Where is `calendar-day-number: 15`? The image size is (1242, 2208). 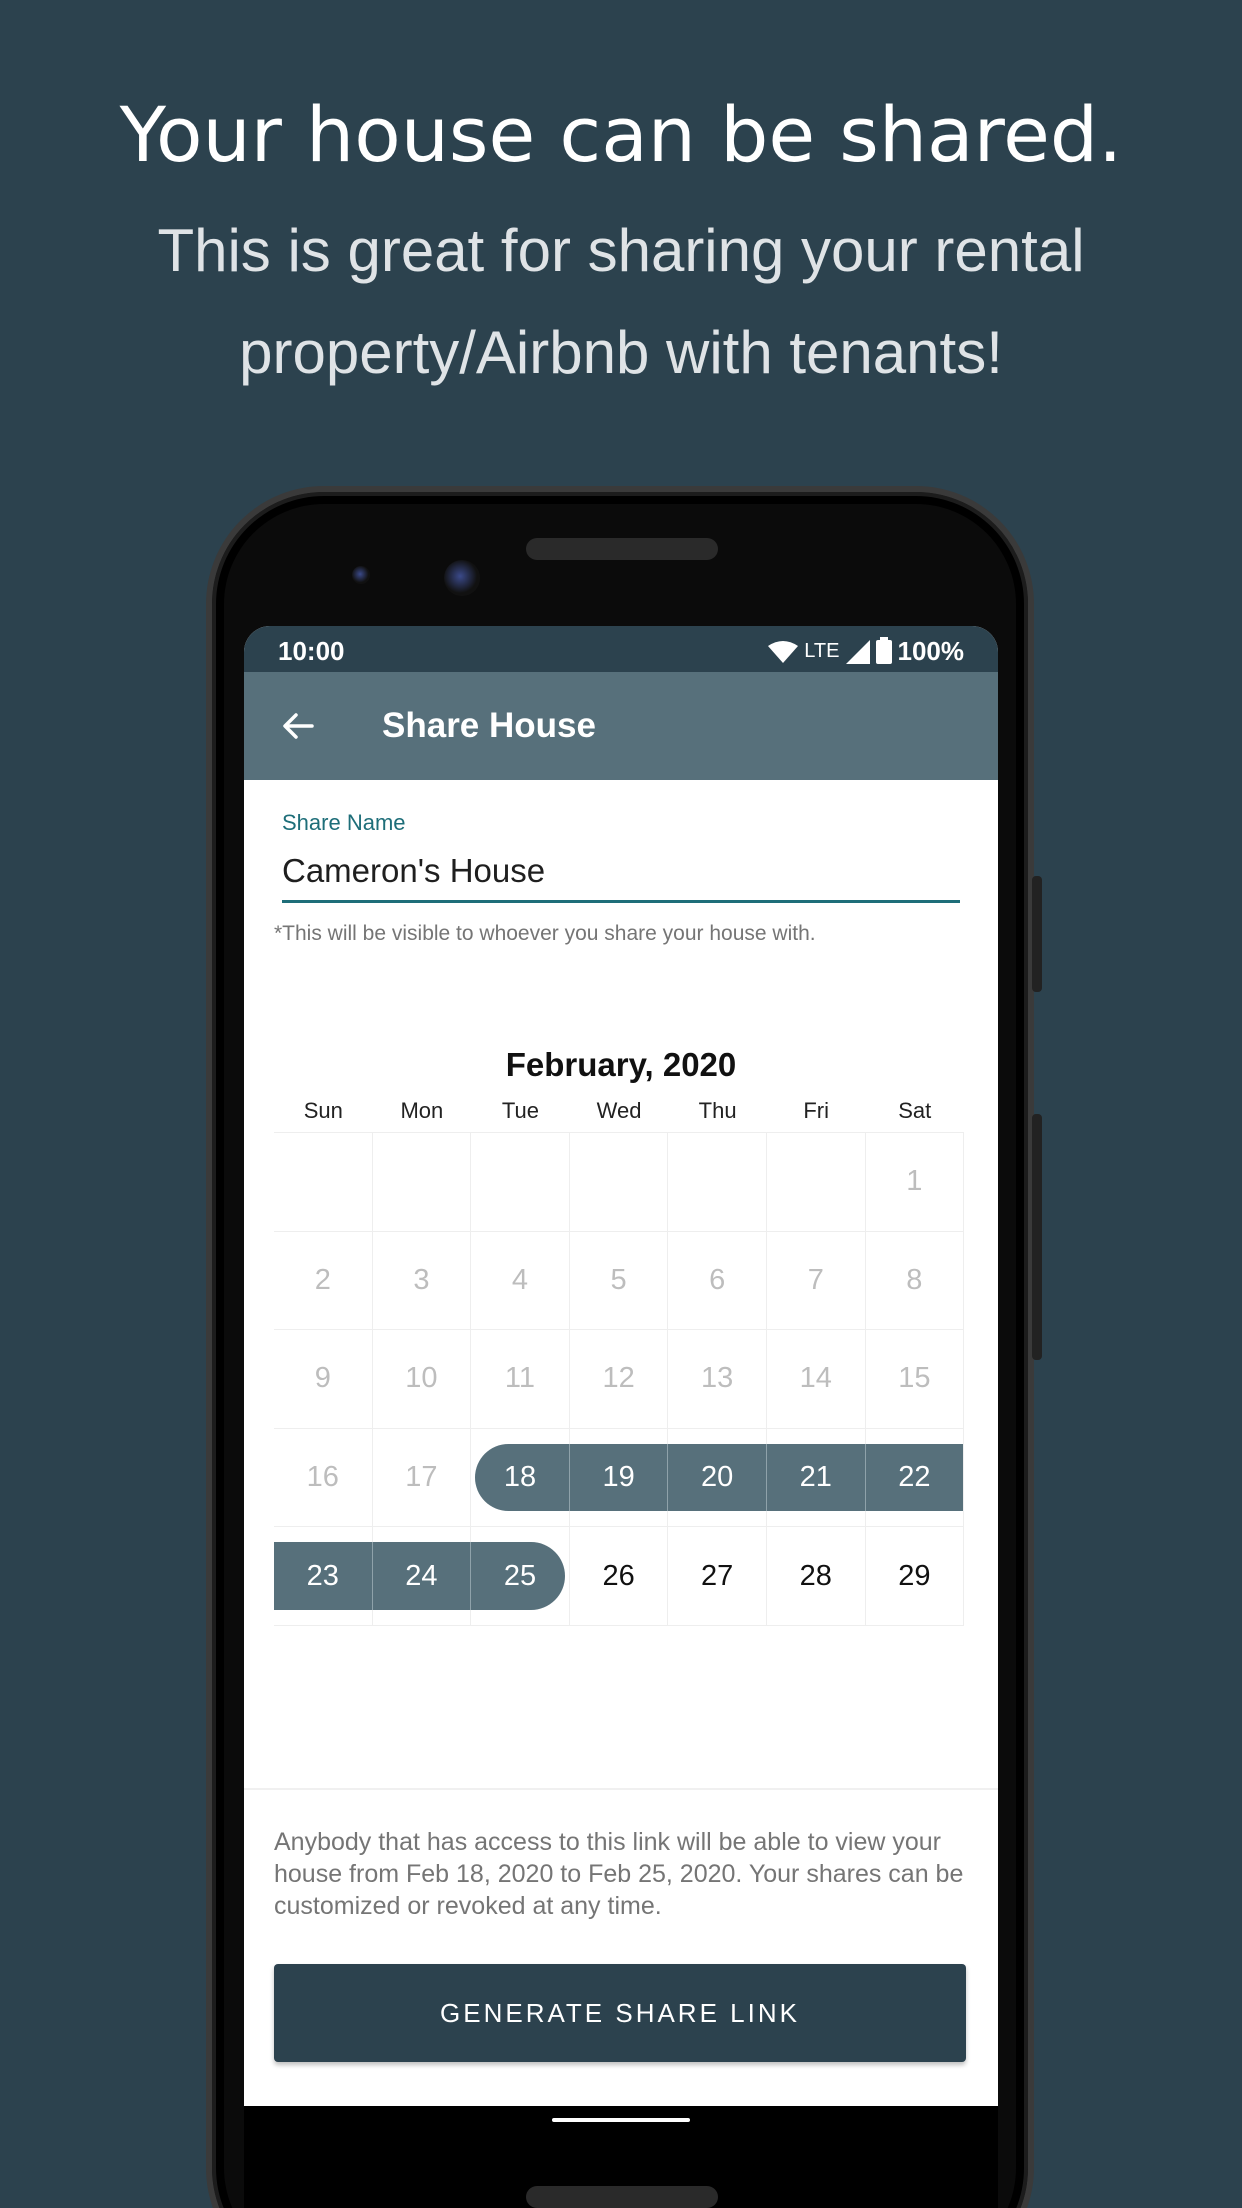
calendar-day-number: 15 is located at coordinates (914, 1378).